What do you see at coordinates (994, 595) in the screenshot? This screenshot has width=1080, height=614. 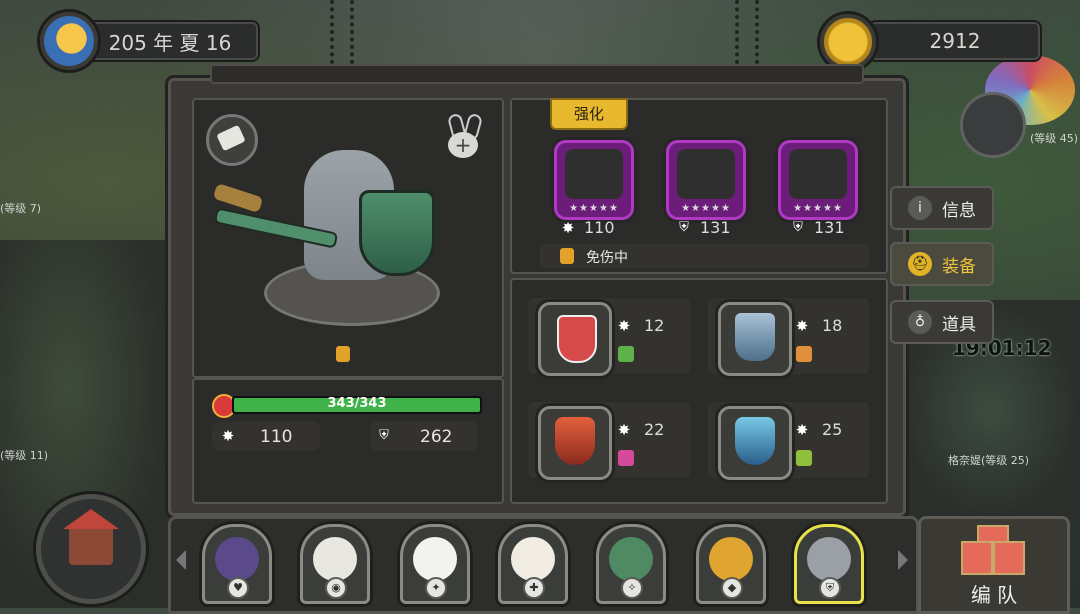 I see `team-label: 编 队` at bounding box center [994, 595].